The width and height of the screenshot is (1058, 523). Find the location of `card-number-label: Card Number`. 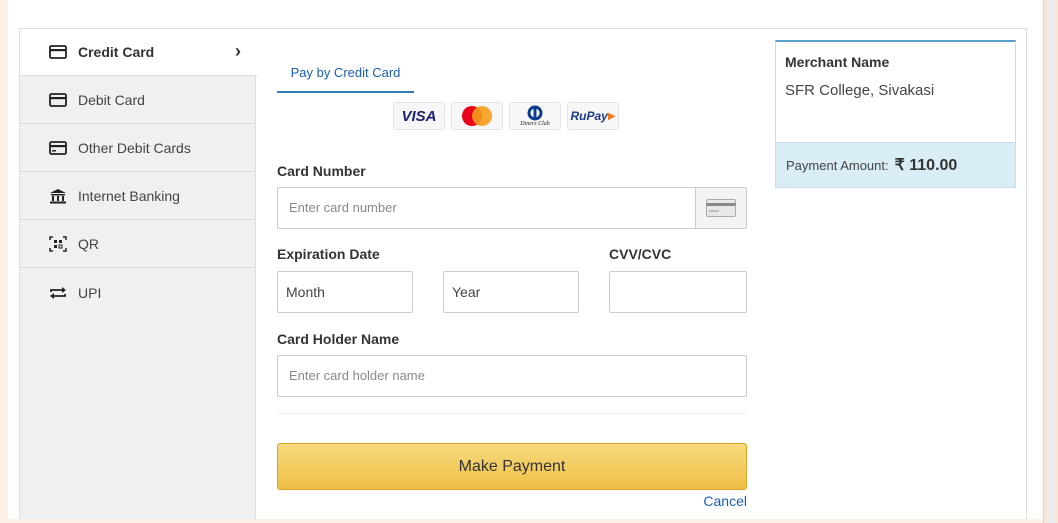

card-number-label: Card Number is located at coordinates (321, 171).